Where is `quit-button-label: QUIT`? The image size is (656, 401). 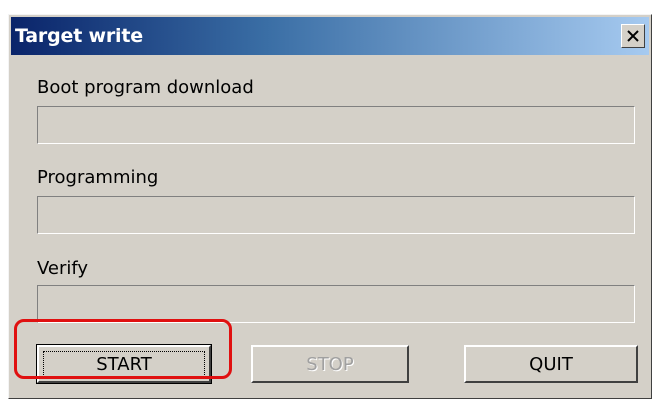
quit-button-label: QUIT is located at coordinates (551, 364).